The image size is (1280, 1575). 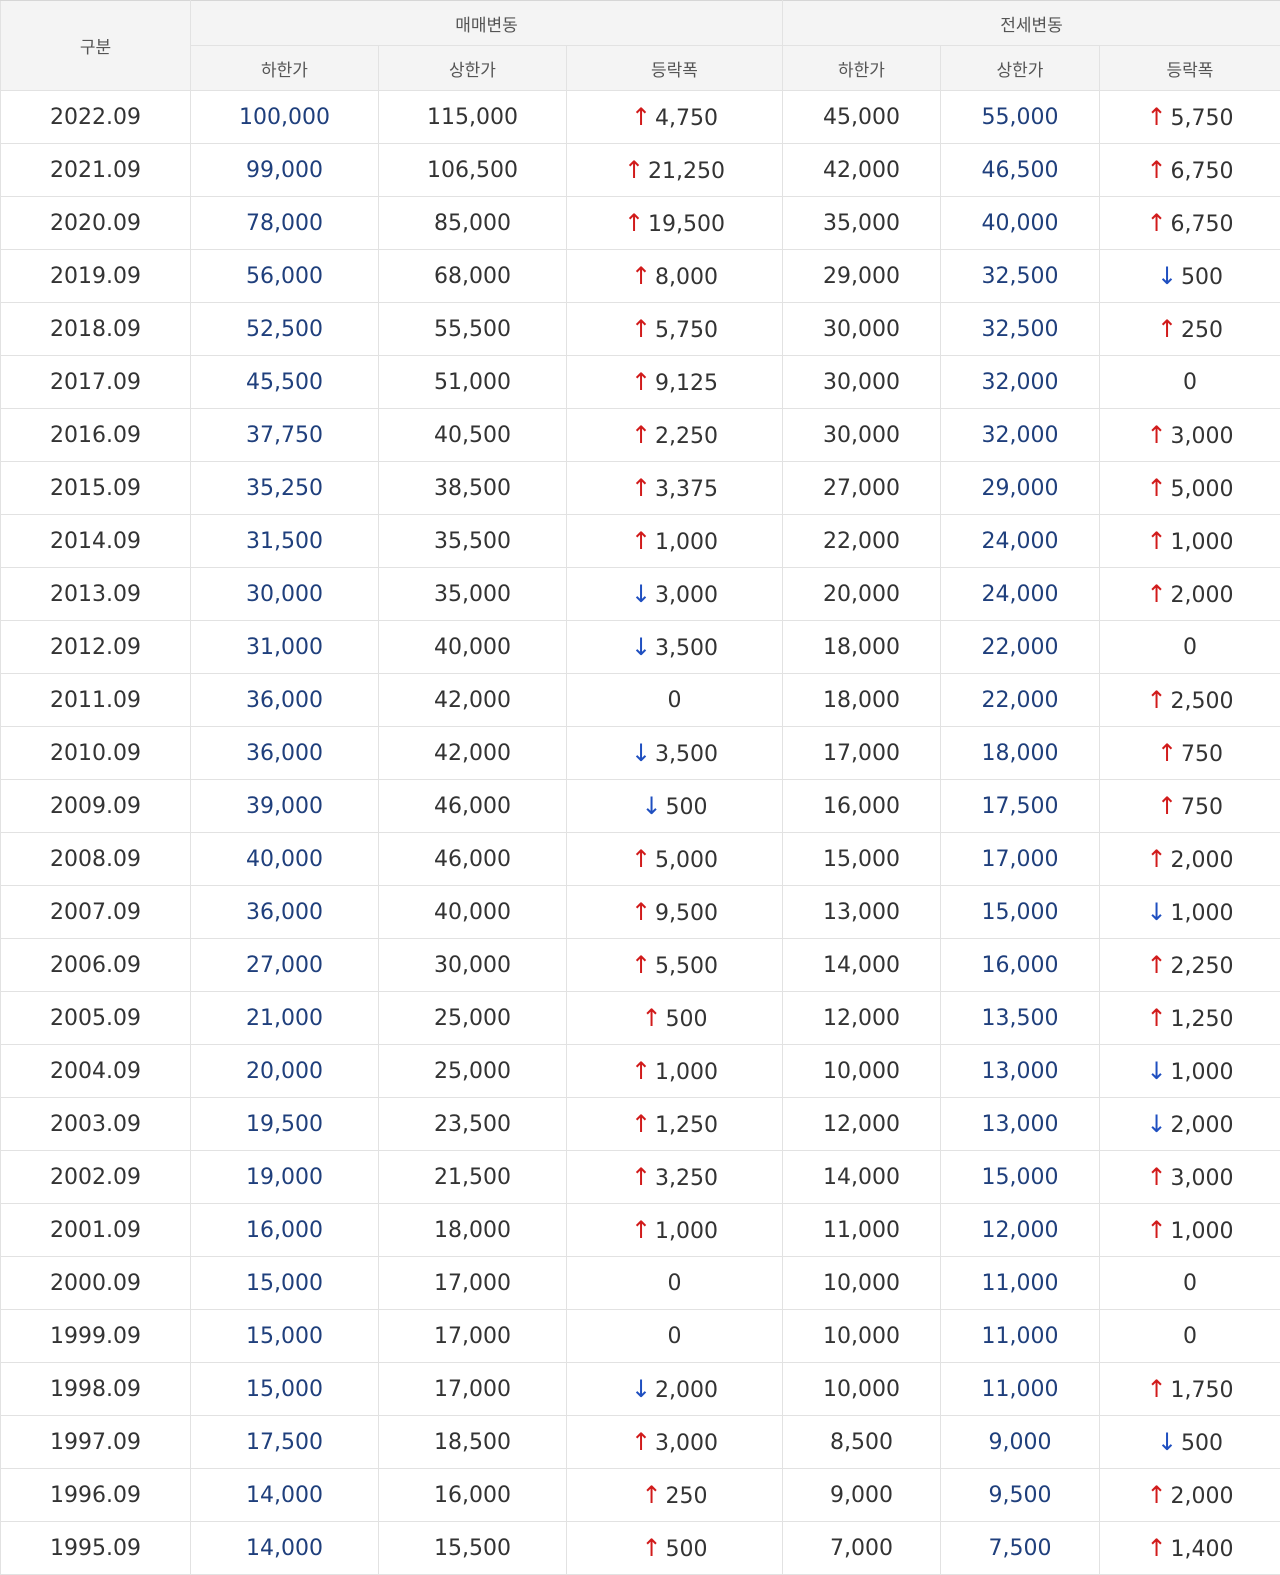 I want to click on period-cell: 2008.09, so click(x=96, y=859).